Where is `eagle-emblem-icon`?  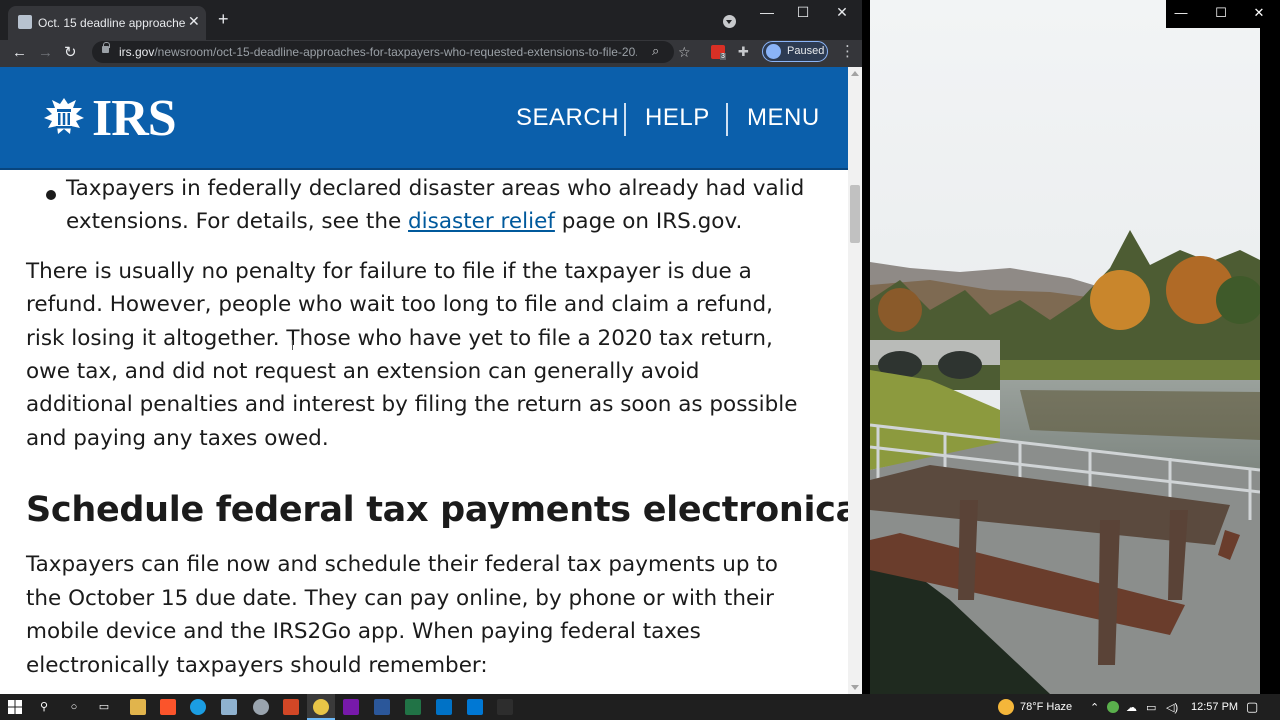 eagle-emblem-icon is located at coordinates (64, 116).